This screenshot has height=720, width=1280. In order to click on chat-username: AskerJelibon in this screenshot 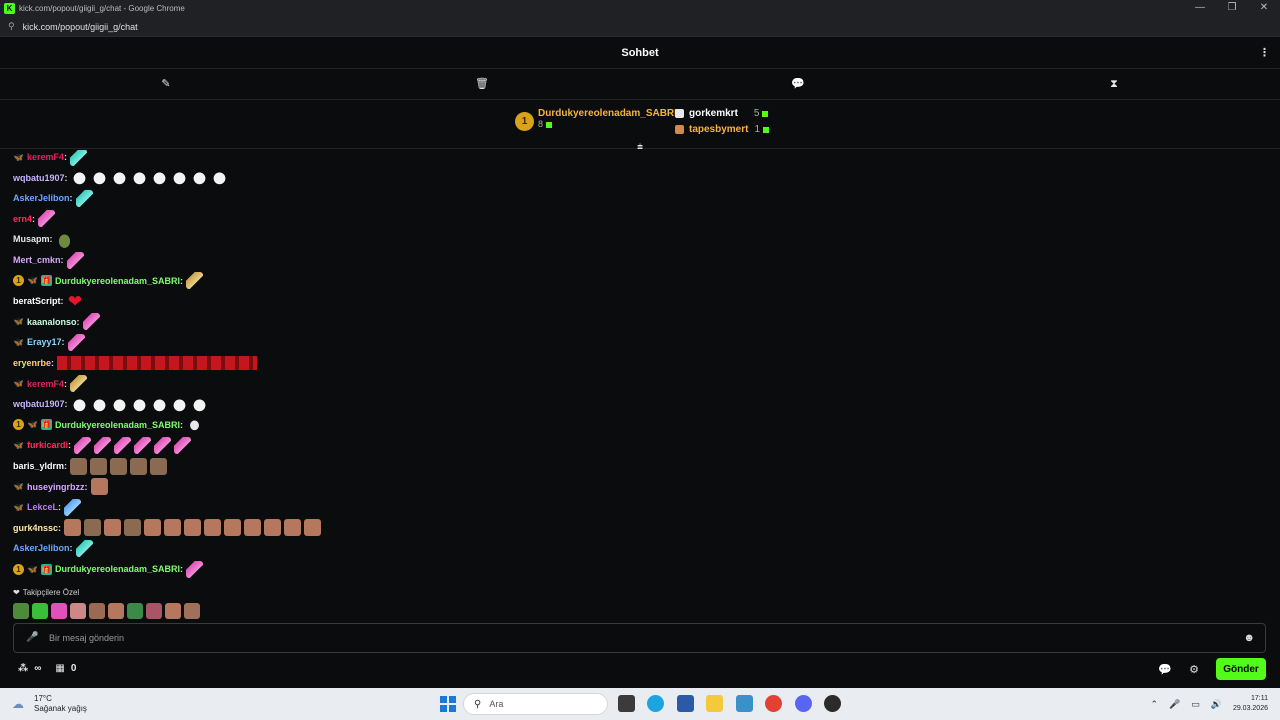, I will do `click(41, 548)`.